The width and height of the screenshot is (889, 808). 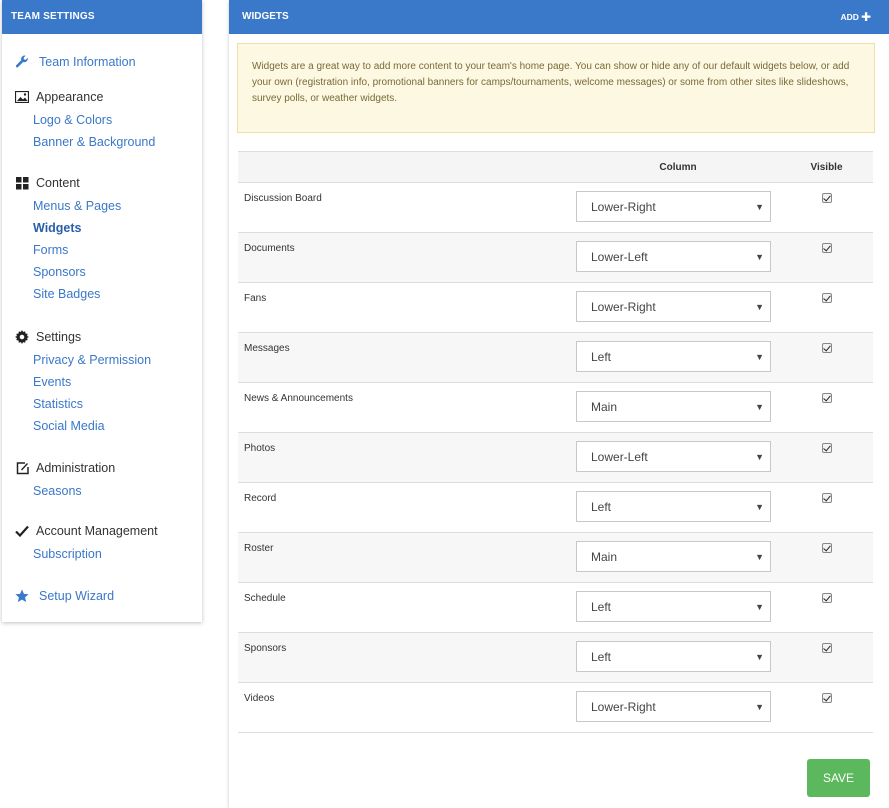 I want to click on nav-group-account-management: Account Management Subscription, so click(x=102, y=543).